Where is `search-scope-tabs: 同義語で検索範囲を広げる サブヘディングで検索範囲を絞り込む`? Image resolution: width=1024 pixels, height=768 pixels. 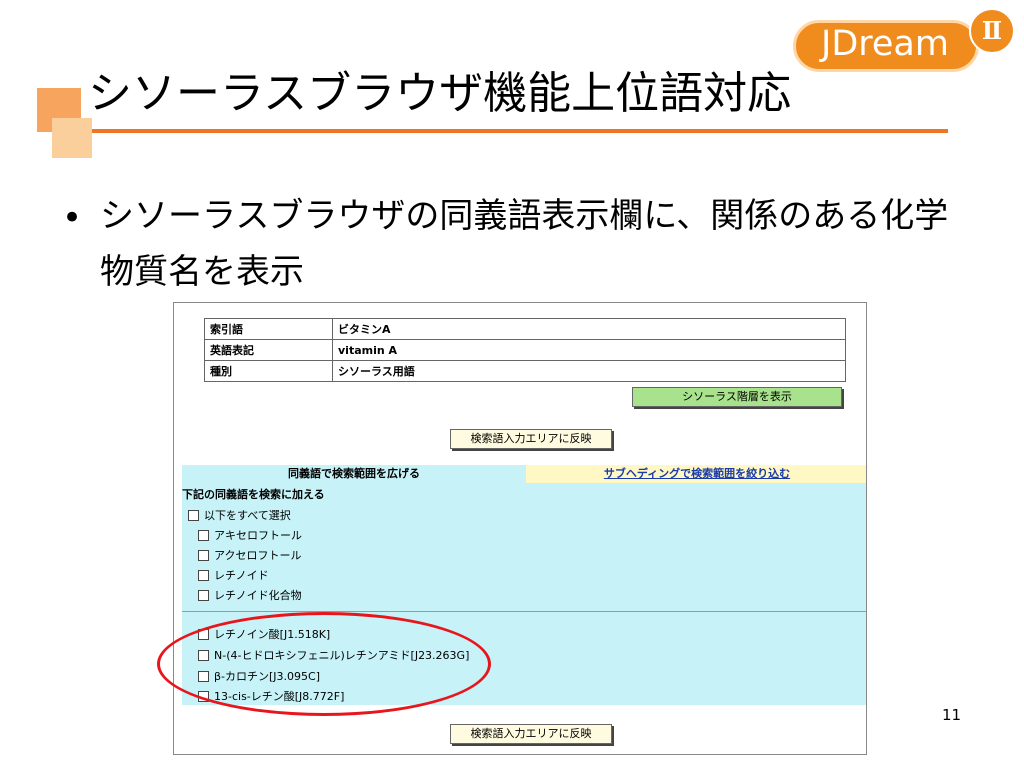 search-scope-tabs: 同義語で検索範囲を広げる サブヘディングで検索範囲を絞り込む is located at coordinates (524, 474).